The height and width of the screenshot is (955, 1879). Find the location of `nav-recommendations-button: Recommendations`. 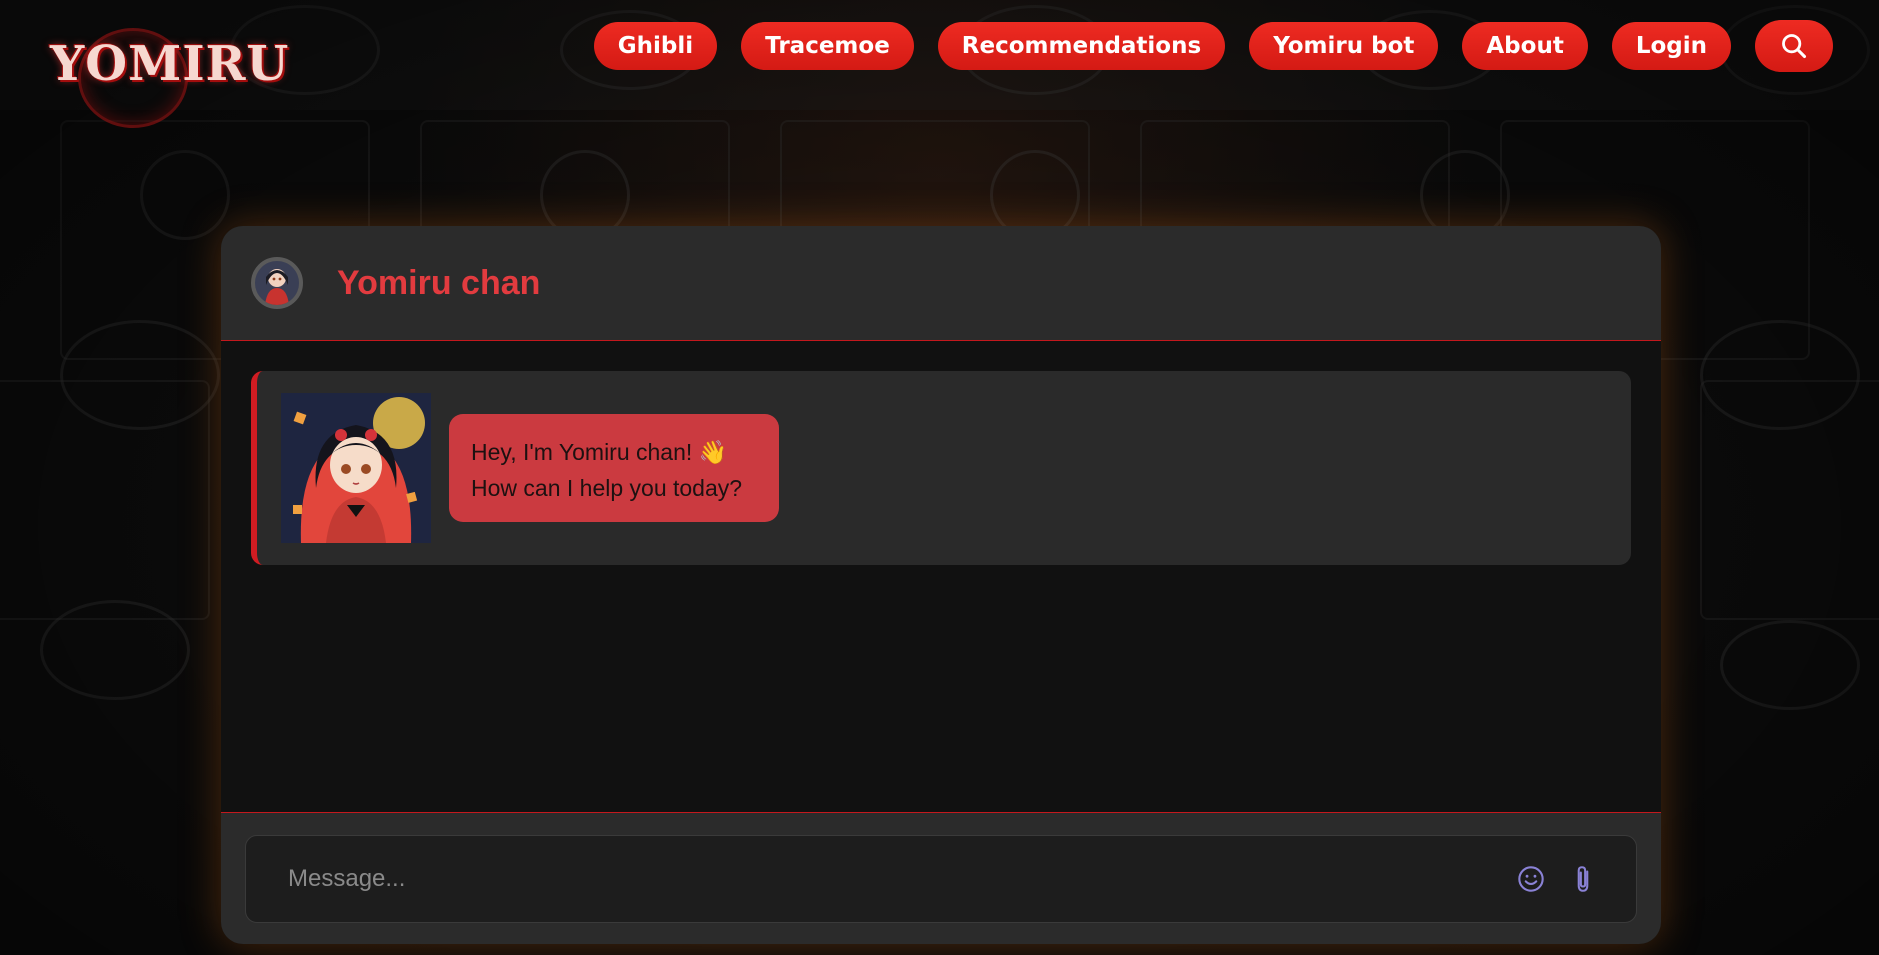

nav-recommendations-button: Recommendations is located at coordinates (1081, 46).